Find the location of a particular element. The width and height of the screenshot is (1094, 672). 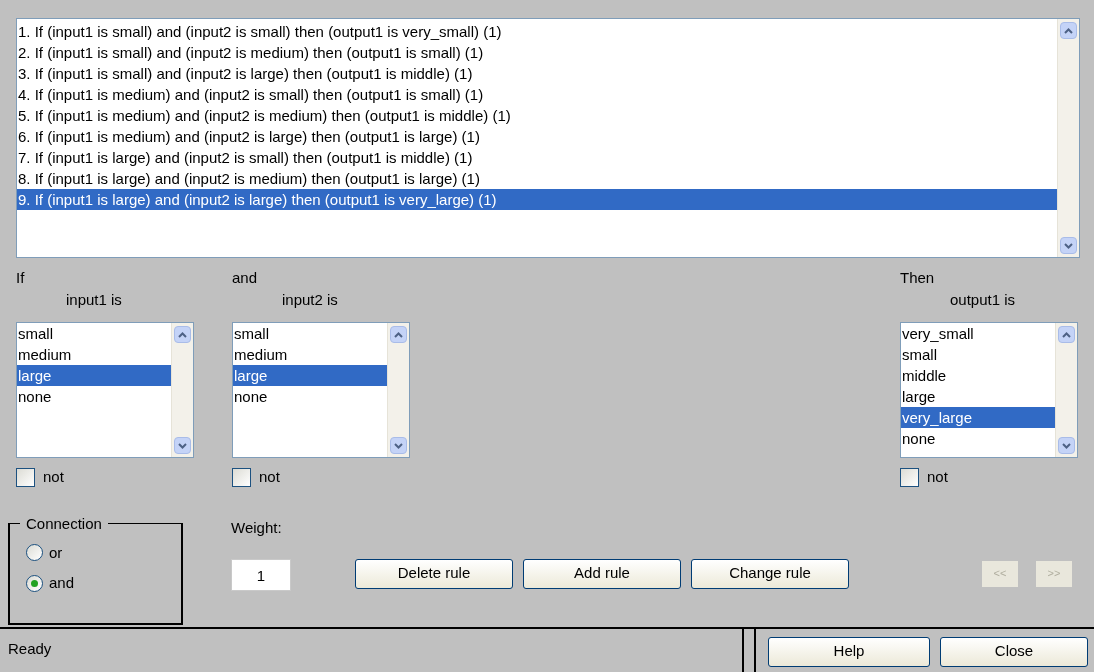

dialog-button: Close is located at coordinates (1014, 651).